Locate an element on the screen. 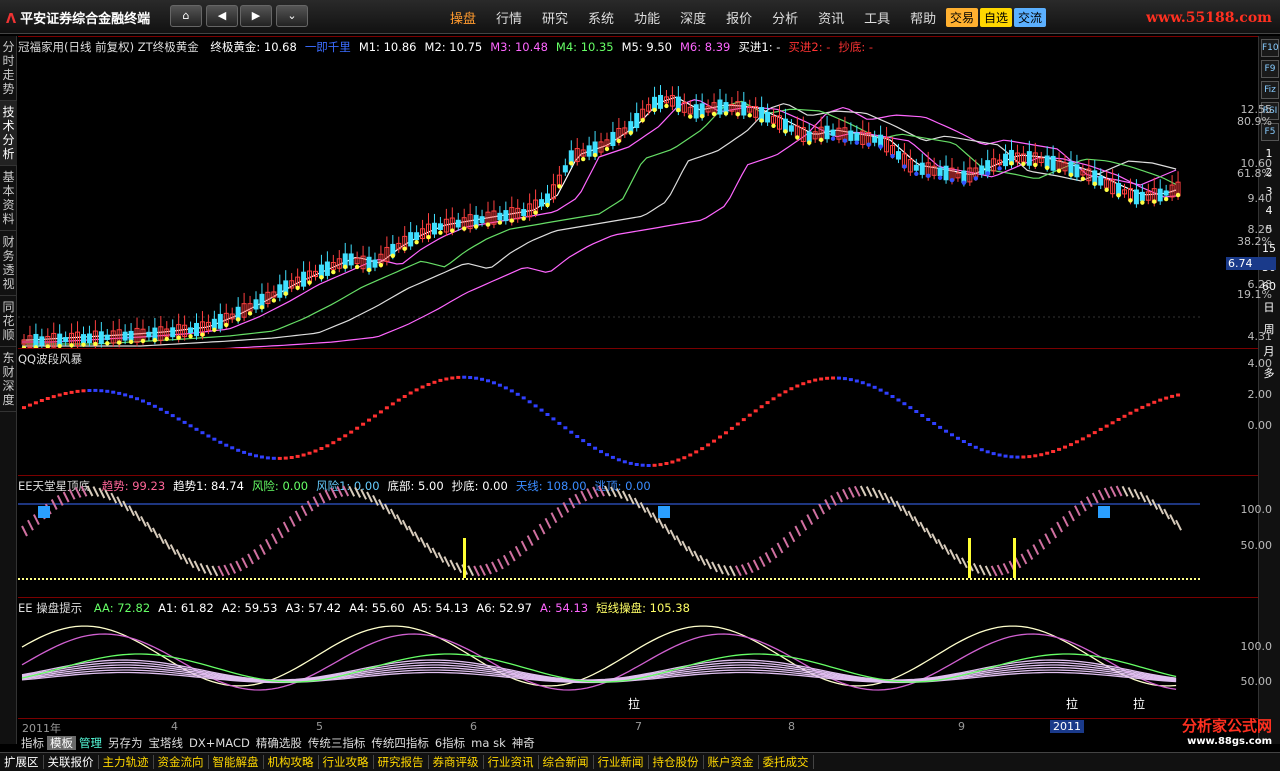  app-logo: Λ 平安证券综合金融终端 is located at coordinates (78, 17).